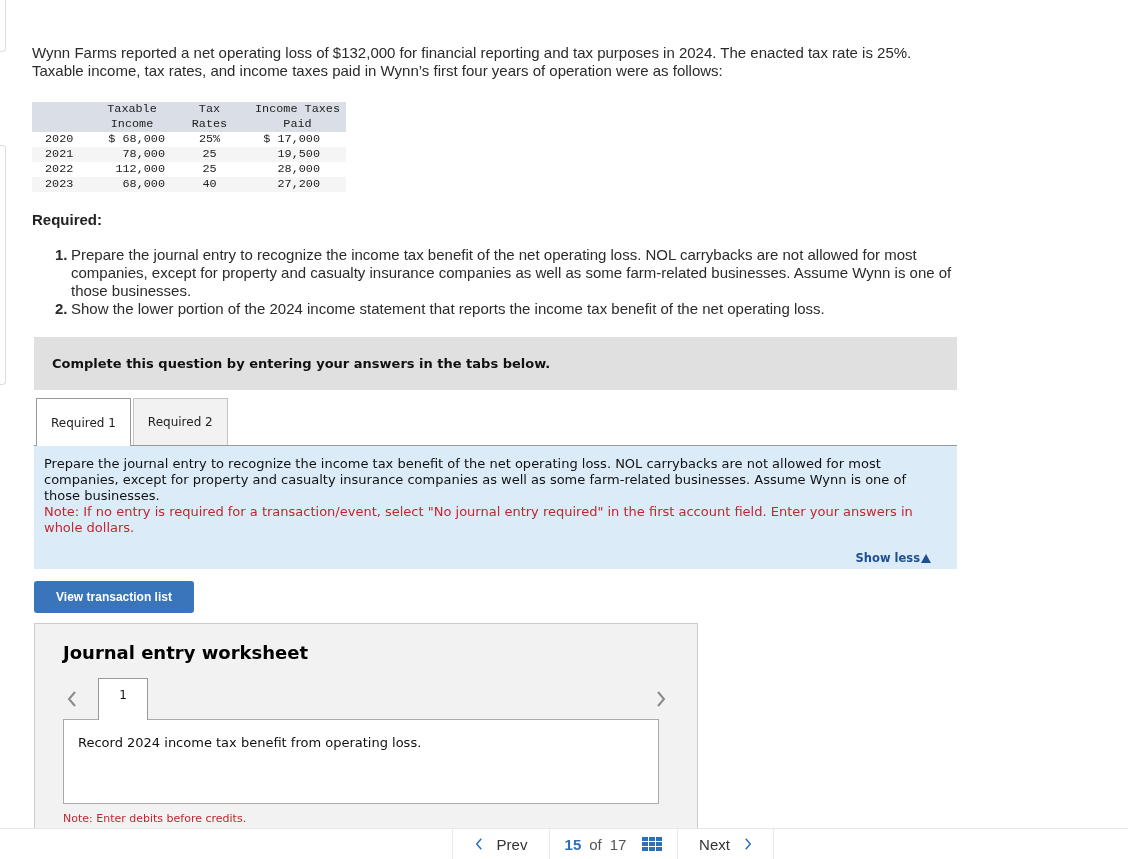 The height and width of the screenshot is (859, 1128). I want to click on column-header: Tax Rates, so click(209, 117).